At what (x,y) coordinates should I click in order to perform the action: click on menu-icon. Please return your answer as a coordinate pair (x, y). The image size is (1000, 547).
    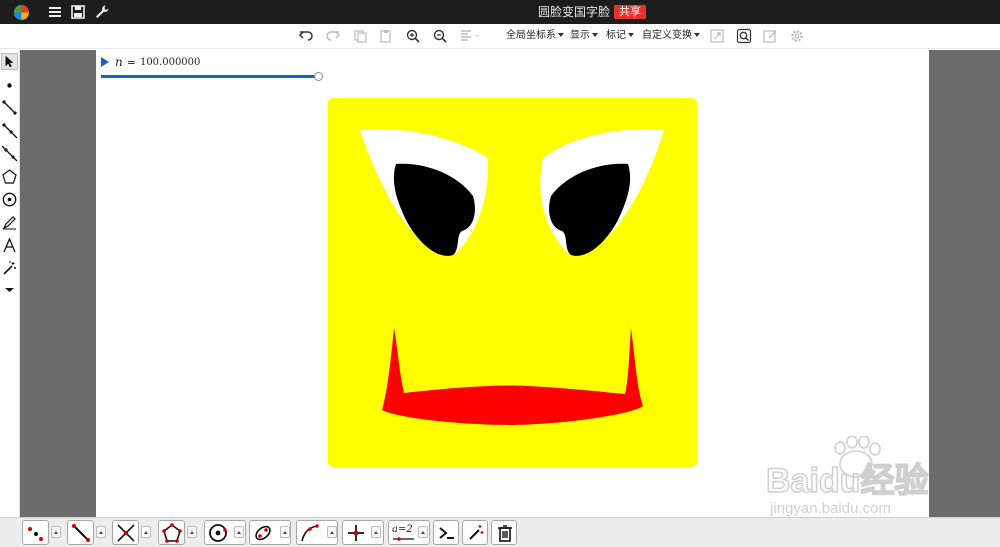
    Looking at the image, I should click on (55, 12).